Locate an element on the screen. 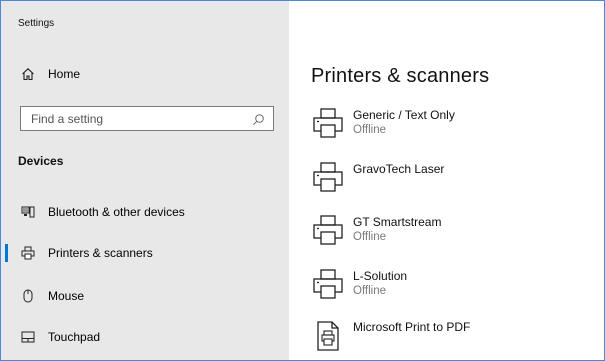 Image resolution: width=605 pixels, height=361 pixels. sidebar-item-mouse: Mouse is located at coordinates (145, 296).